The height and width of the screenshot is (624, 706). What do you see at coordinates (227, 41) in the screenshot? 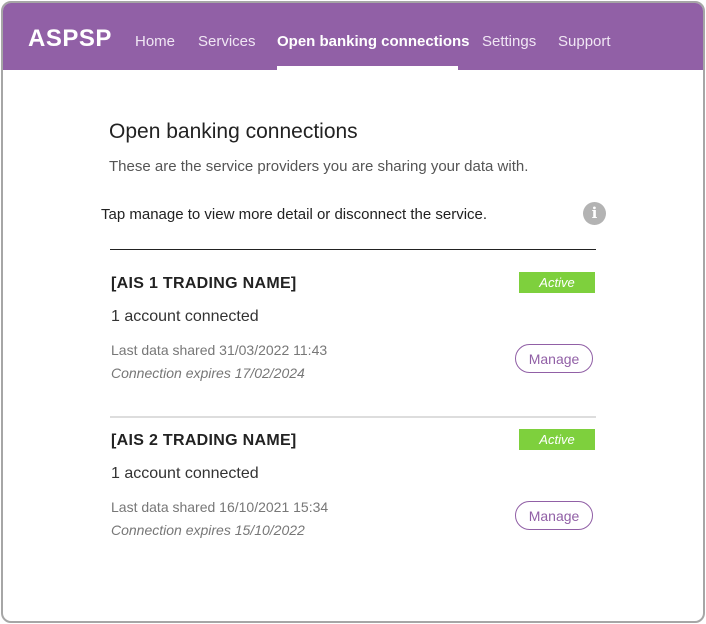
I see `nav-services: Services` at bounding box center [227, 41].